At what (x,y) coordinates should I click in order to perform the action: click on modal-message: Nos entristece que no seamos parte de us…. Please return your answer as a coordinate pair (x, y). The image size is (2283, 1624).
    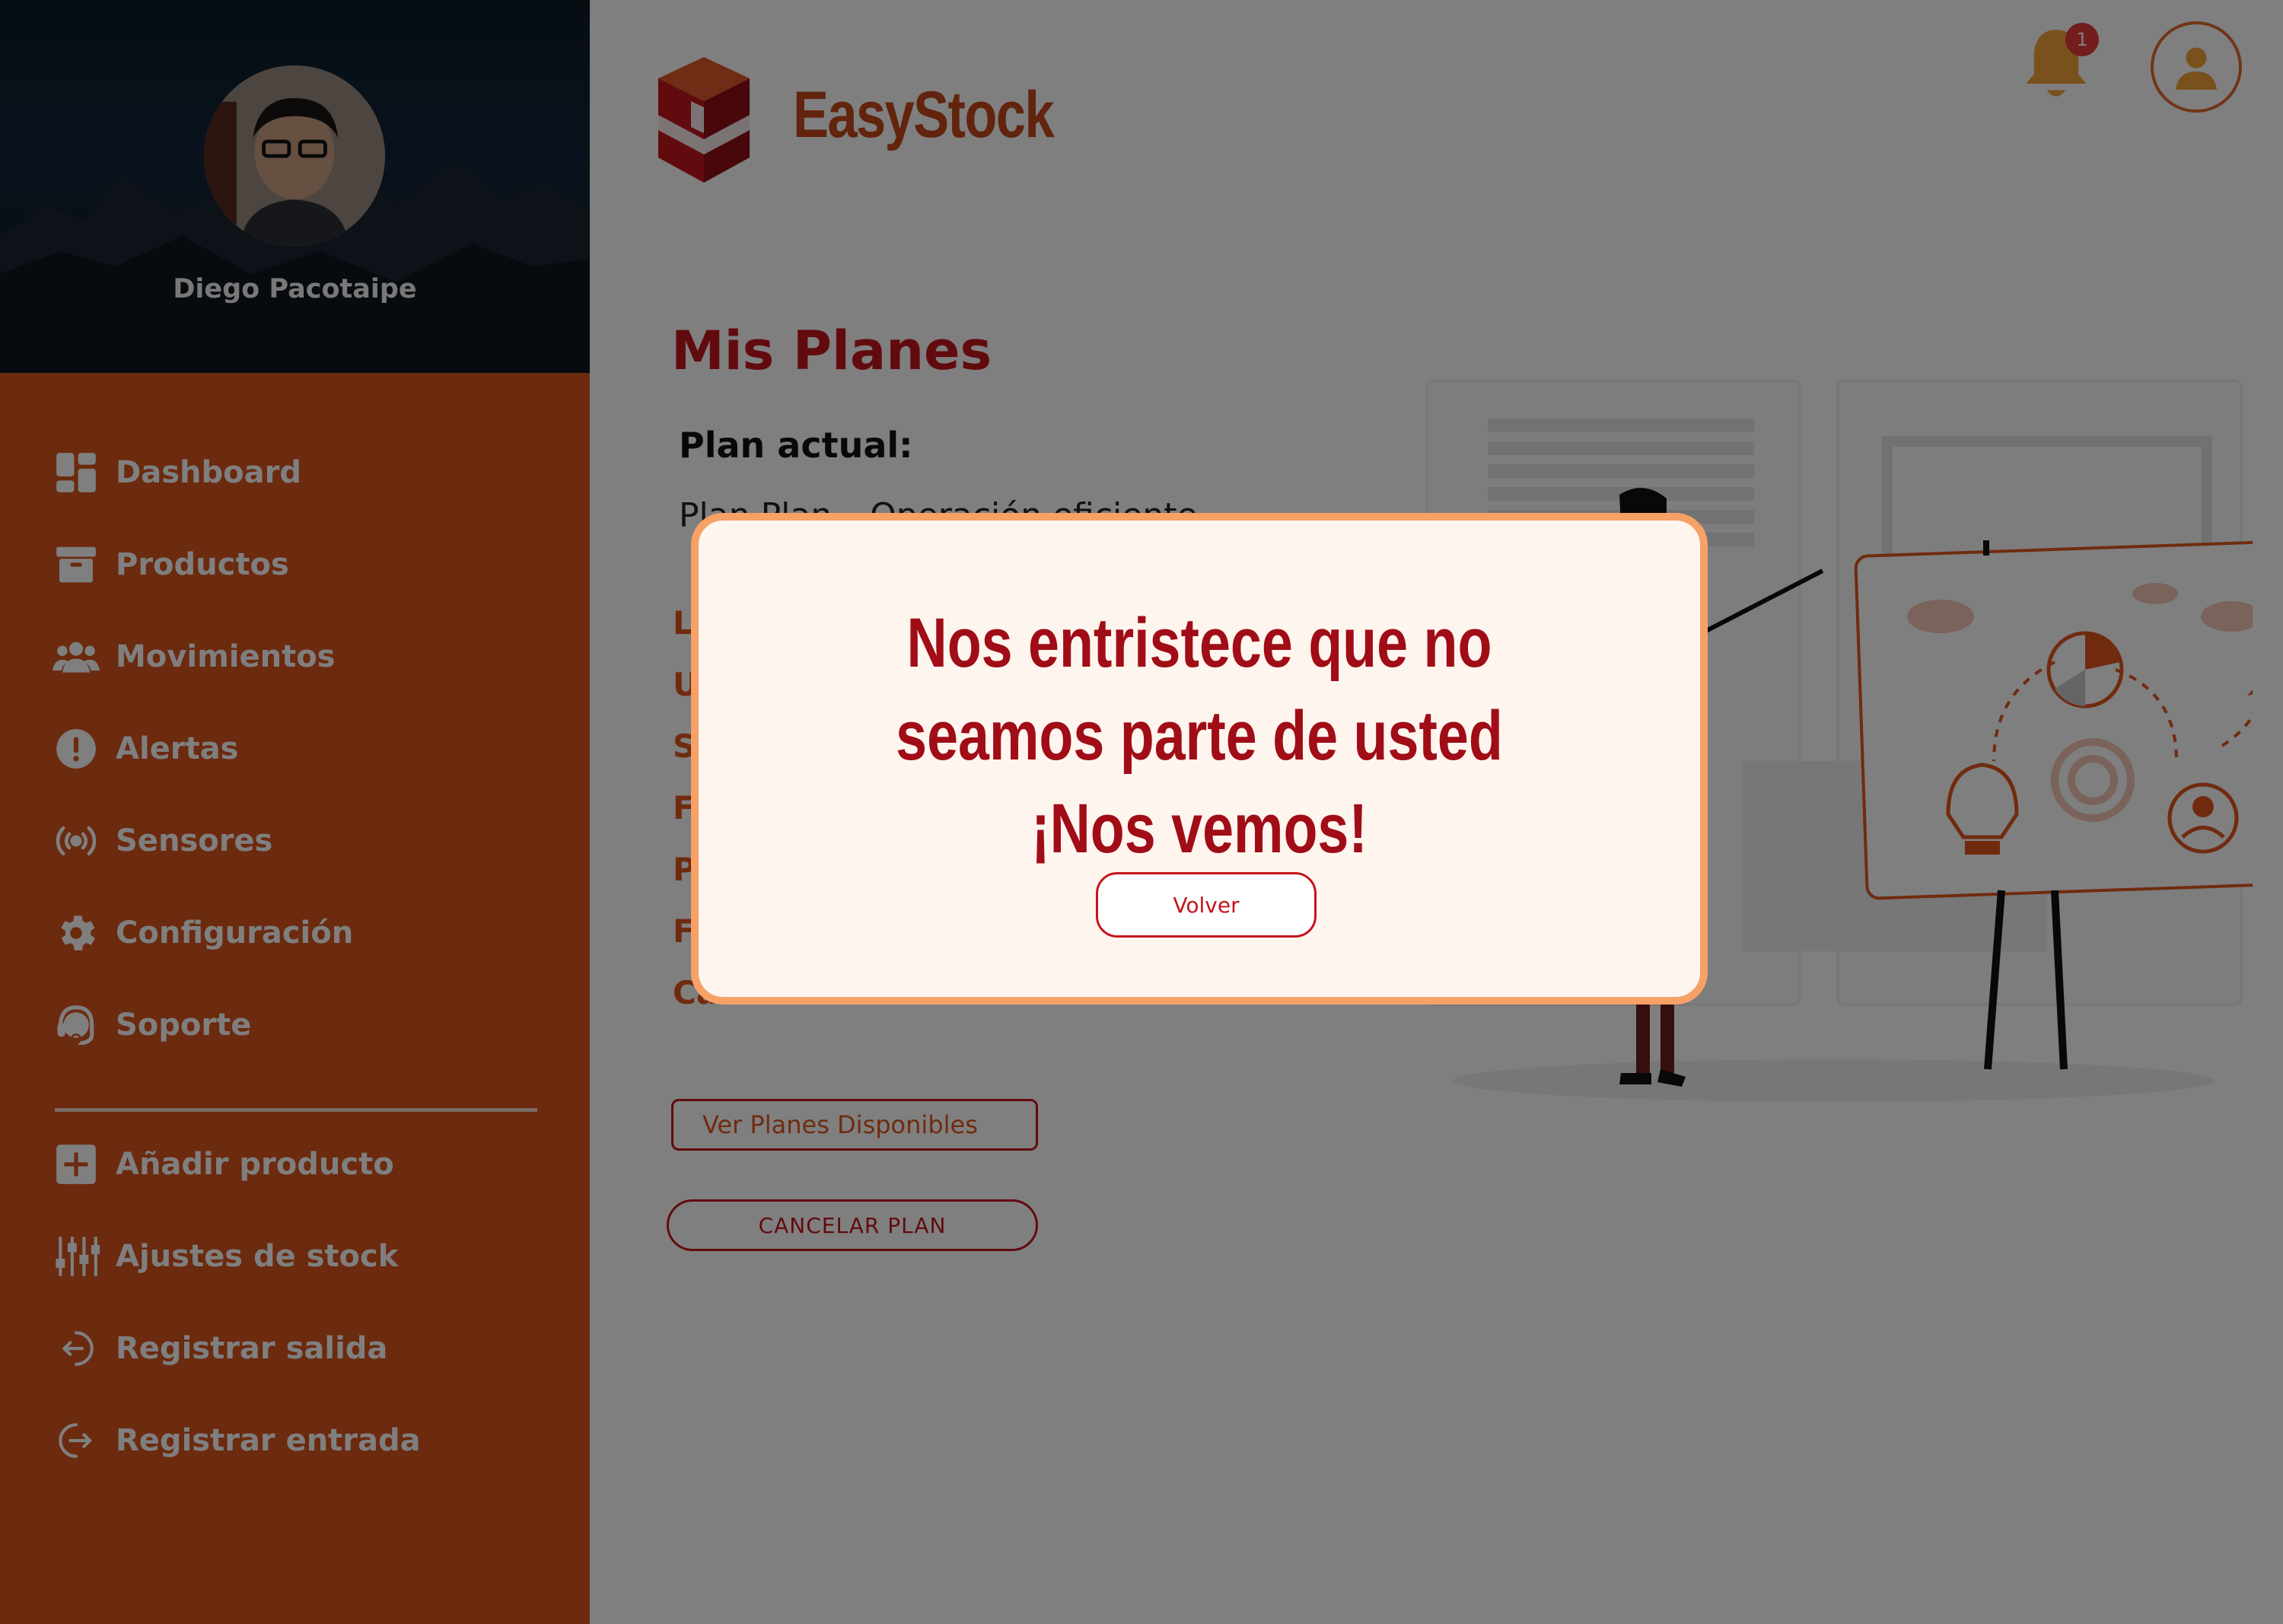
    Looking at the image, I should click on (1199, 736).